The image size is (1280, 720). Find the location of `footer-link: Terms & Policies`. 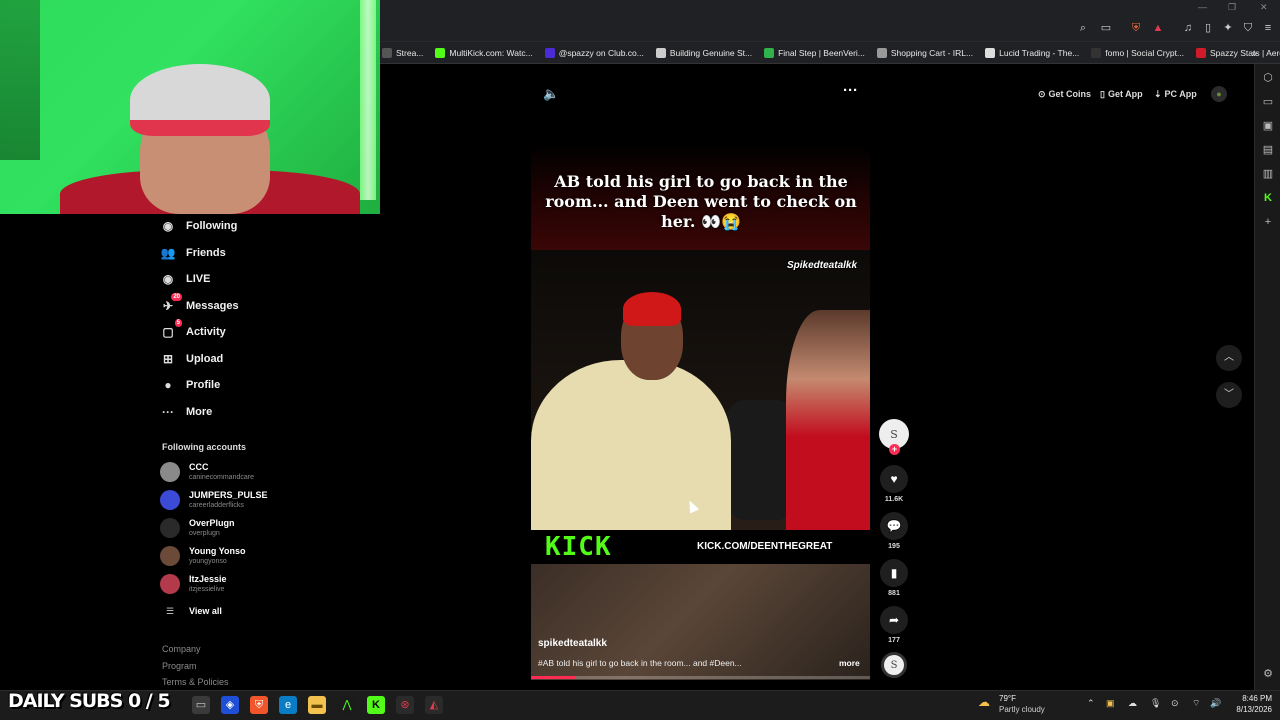

footer-link: Terms & Policies is located at coordinates (195, 682).